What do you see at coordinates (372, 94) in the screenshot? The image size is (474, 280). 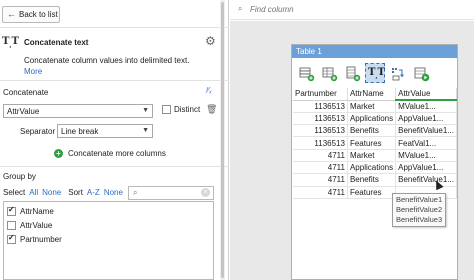 I see `column-header: AttrName` at bounding box center [372, 94].